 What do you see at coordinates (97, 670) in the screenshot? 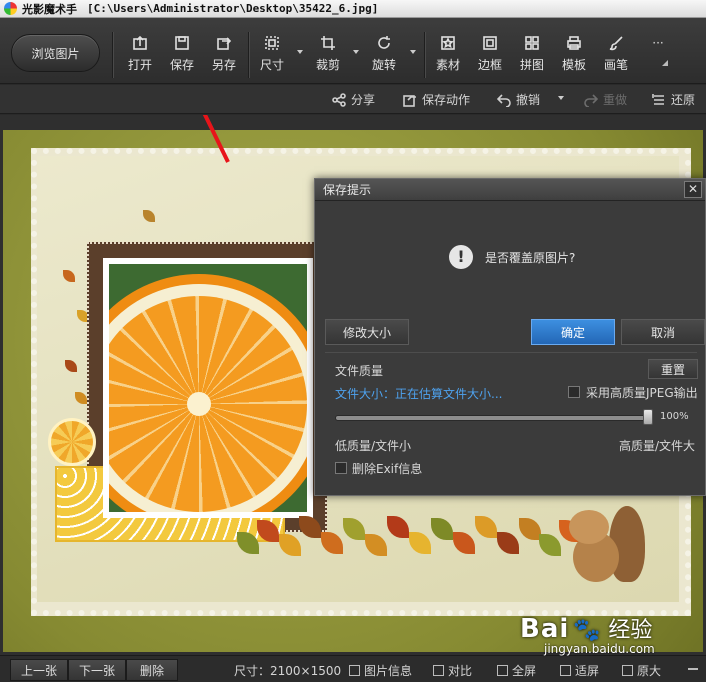
I see `next-button: 下一张` at bounding box center [97, 670].